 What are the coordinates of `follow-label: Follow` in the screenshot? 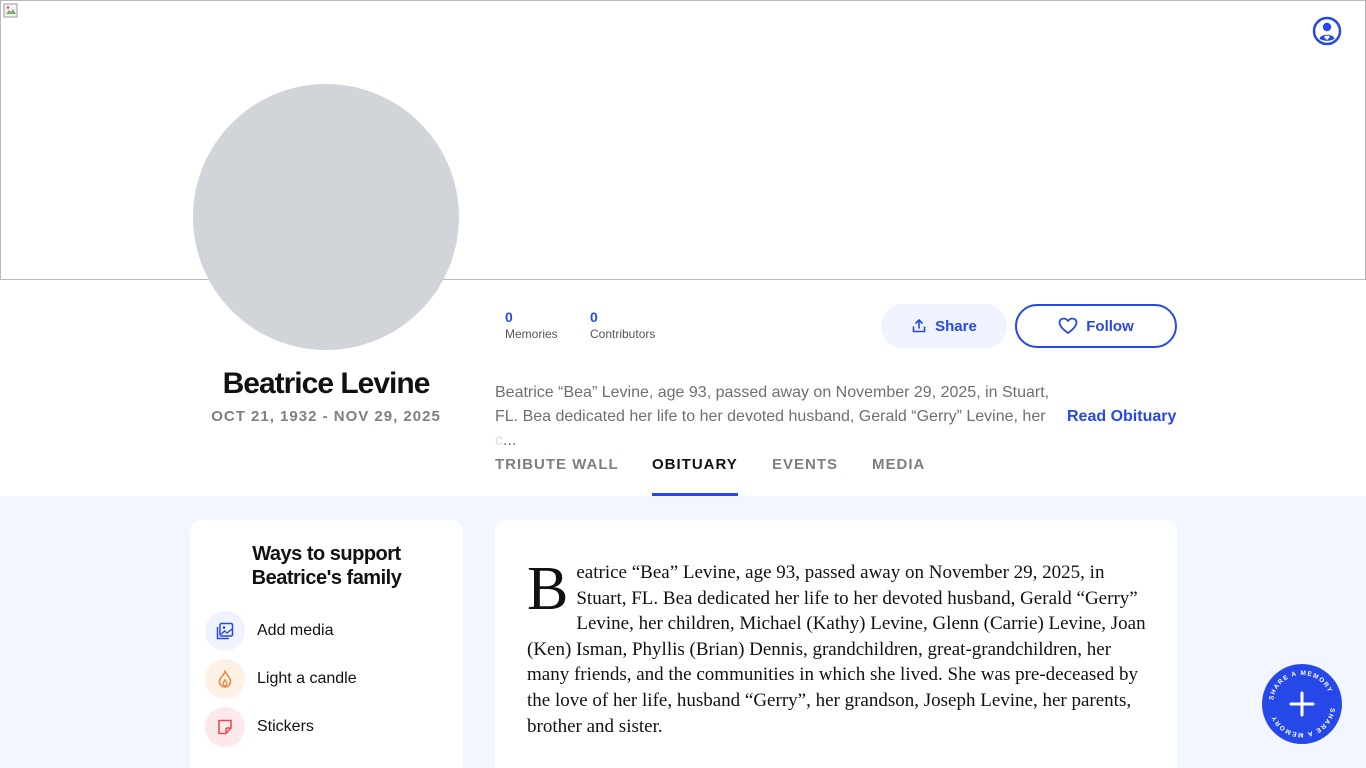 It's located at (1110, 326).